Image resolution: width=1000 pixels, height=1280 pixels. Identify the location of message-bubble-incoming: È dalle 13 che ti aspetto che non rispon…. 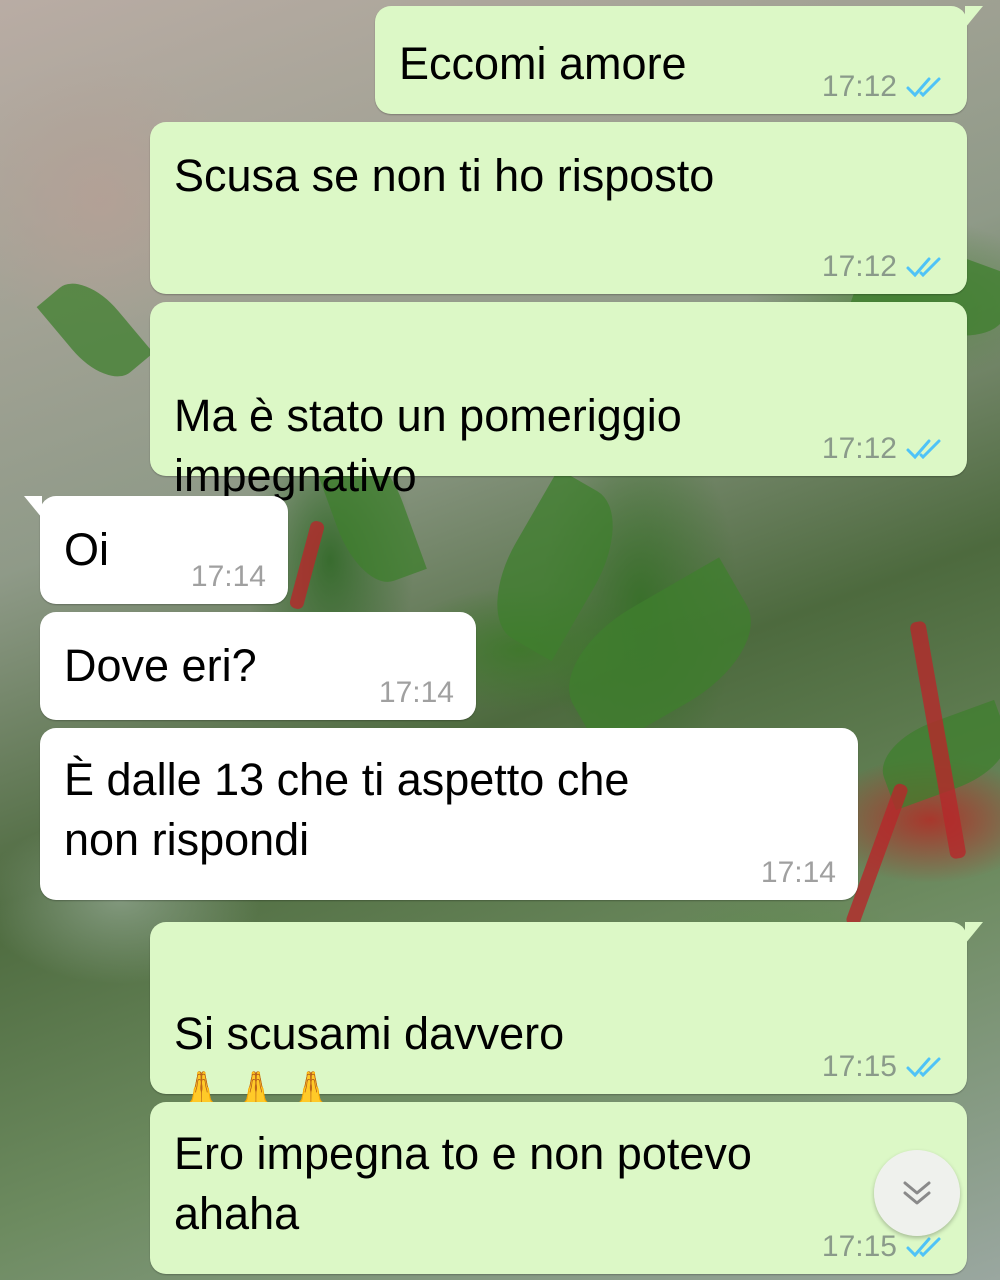
(449, 814).